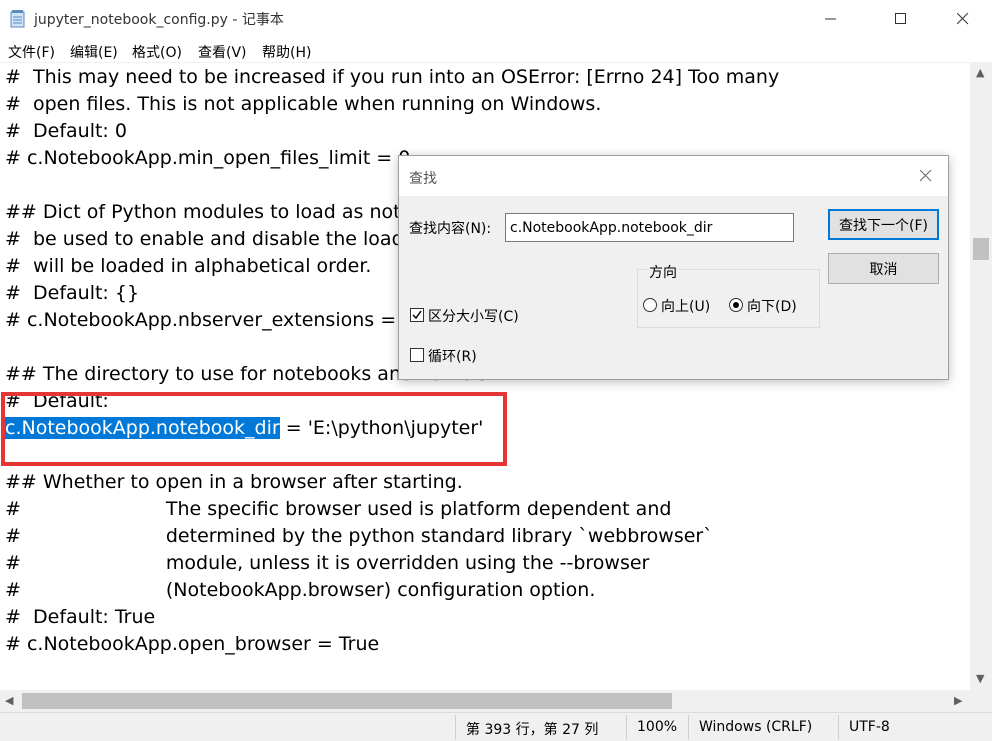 The height and width of the screenshot is (741, 992). I want to click on line-ending: Windows (CRLF), so click(756, 727).